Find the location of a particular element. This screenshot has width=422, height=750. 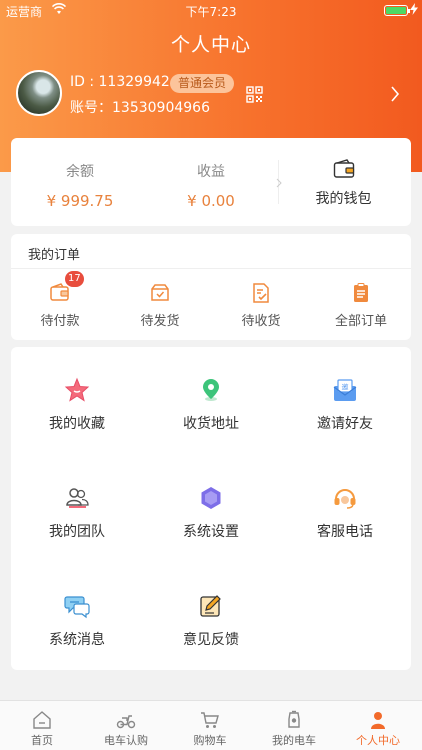

service-label: 客服电话 is located at coordinates (345, 532).